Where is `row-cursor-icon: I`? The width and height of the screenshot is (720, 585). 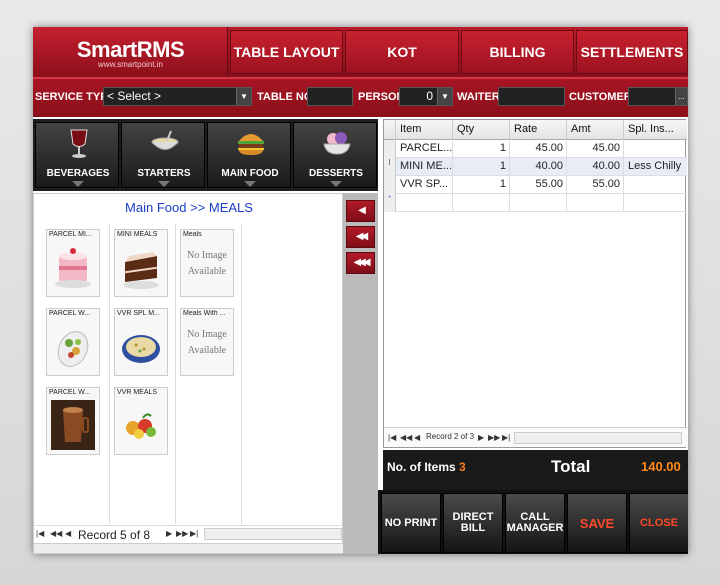 row-cursor-icon: I is located at coordinates (390, 167).